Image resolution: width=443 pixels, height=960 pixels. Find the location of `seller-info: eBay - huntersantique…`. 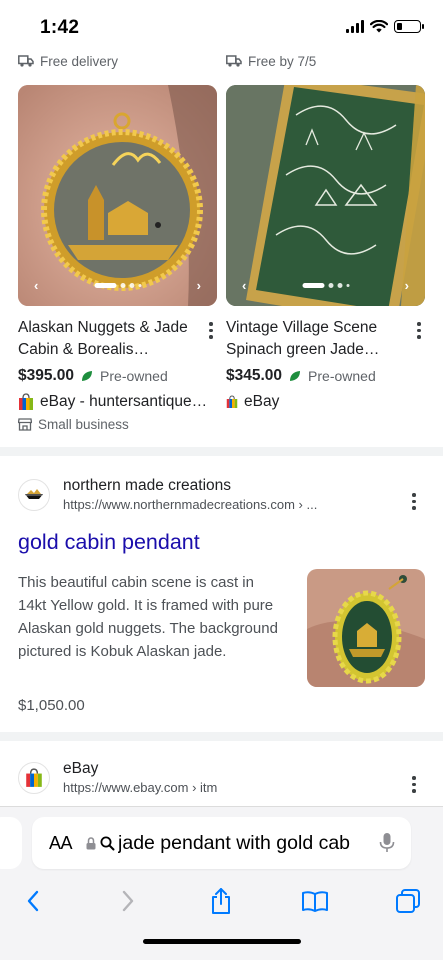

seller-info: eBay - huntersantique… is located at coordinates (118, 402).